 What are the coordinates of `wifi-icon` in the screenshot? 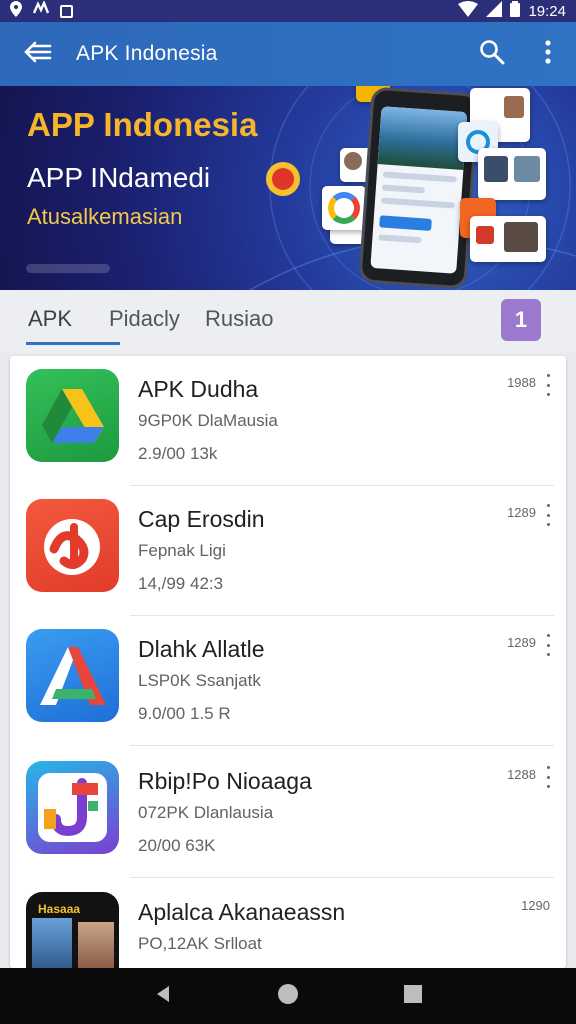 It's located at (468, 11).